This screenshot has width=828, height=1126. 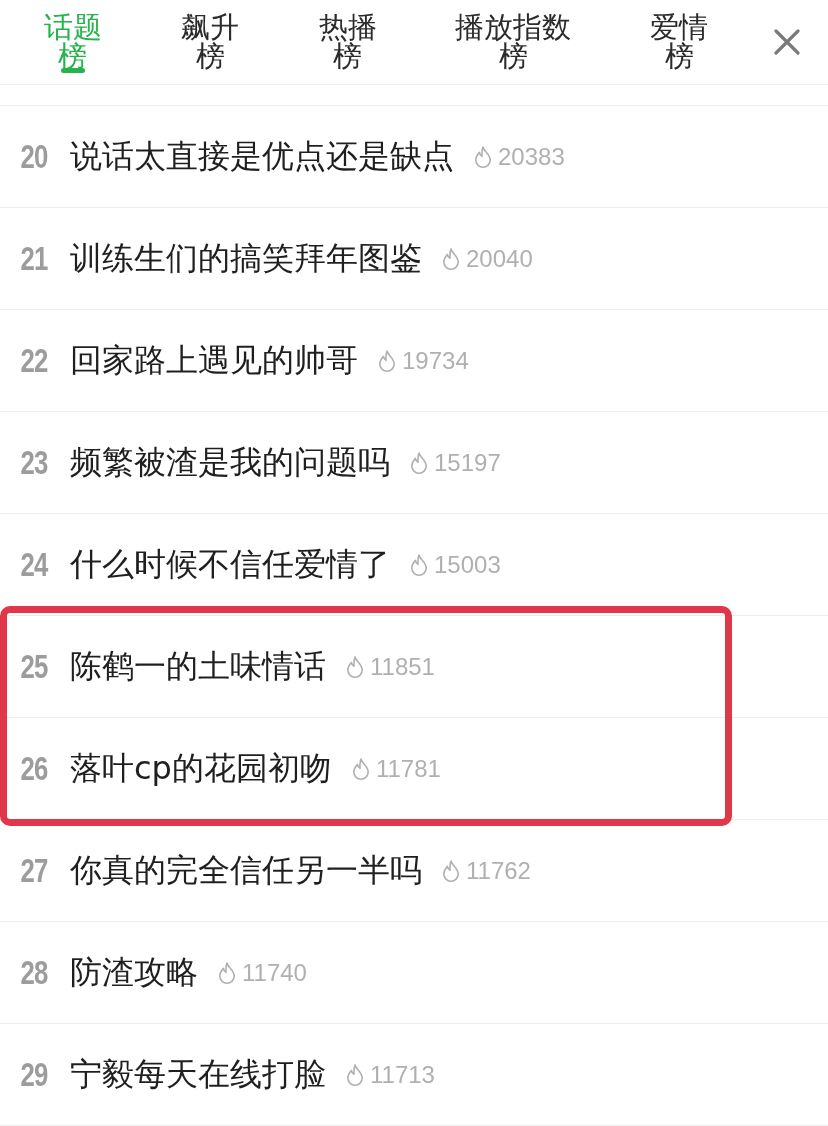 What do you see at coordinates (402, 1074) in the screenshot?
I see `heat-count: 11713` at bounding box center [402, 1074].